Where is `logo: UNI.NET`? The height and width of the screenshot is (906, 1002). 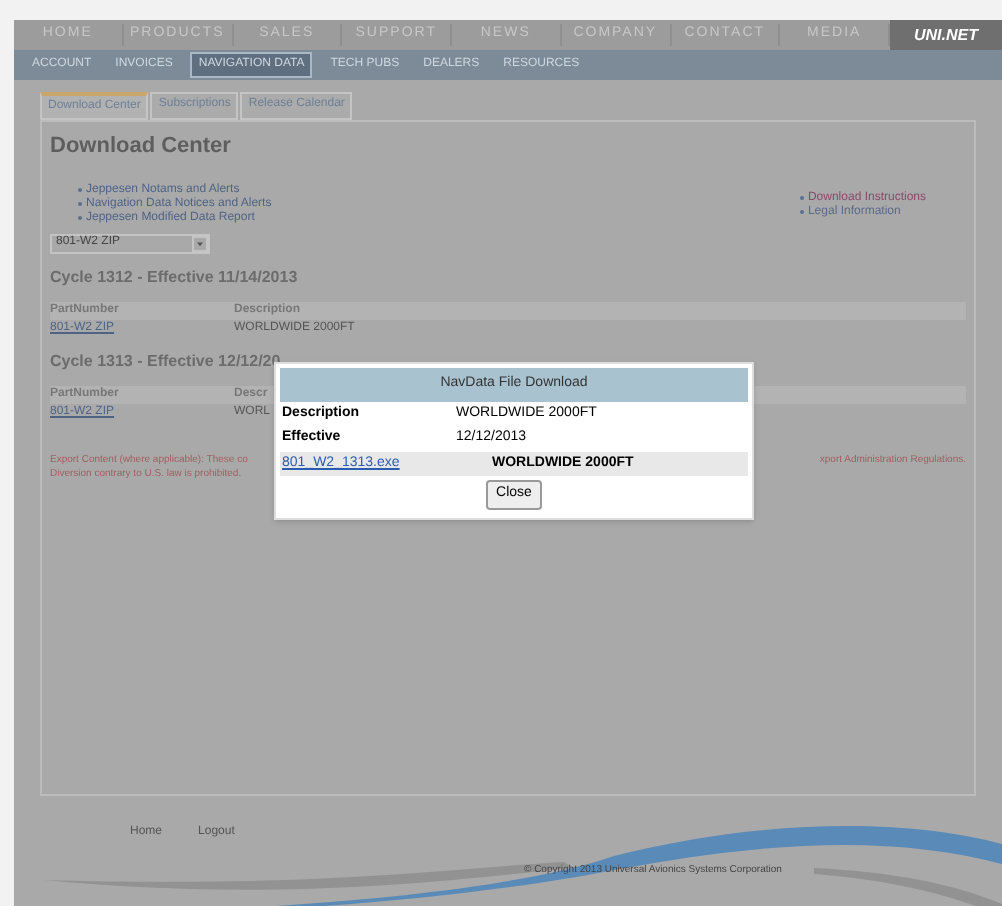
logo: UNI.NET is located at coordinates (946, 35).